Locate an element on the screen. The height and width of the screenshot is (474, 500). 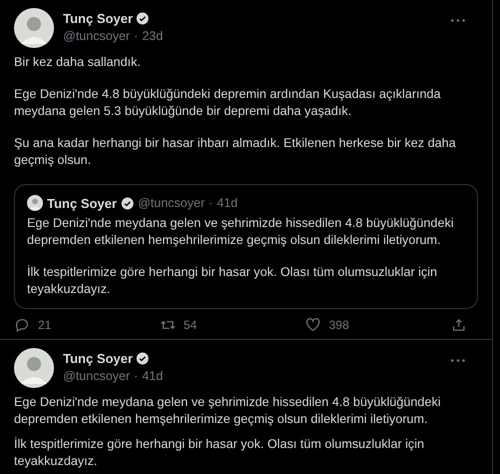
heart-icon is located at coordinates (313, 325).